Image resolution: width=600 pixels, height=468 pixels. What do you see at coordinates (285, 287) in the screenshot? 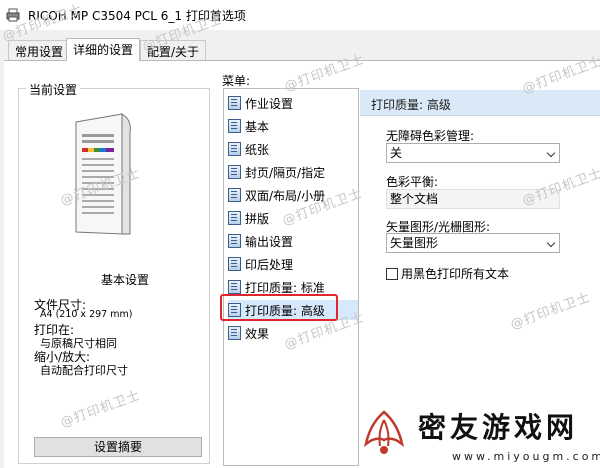
I see `menu-item-label: 打印质量: 标准` at bounding box center [285, 287].